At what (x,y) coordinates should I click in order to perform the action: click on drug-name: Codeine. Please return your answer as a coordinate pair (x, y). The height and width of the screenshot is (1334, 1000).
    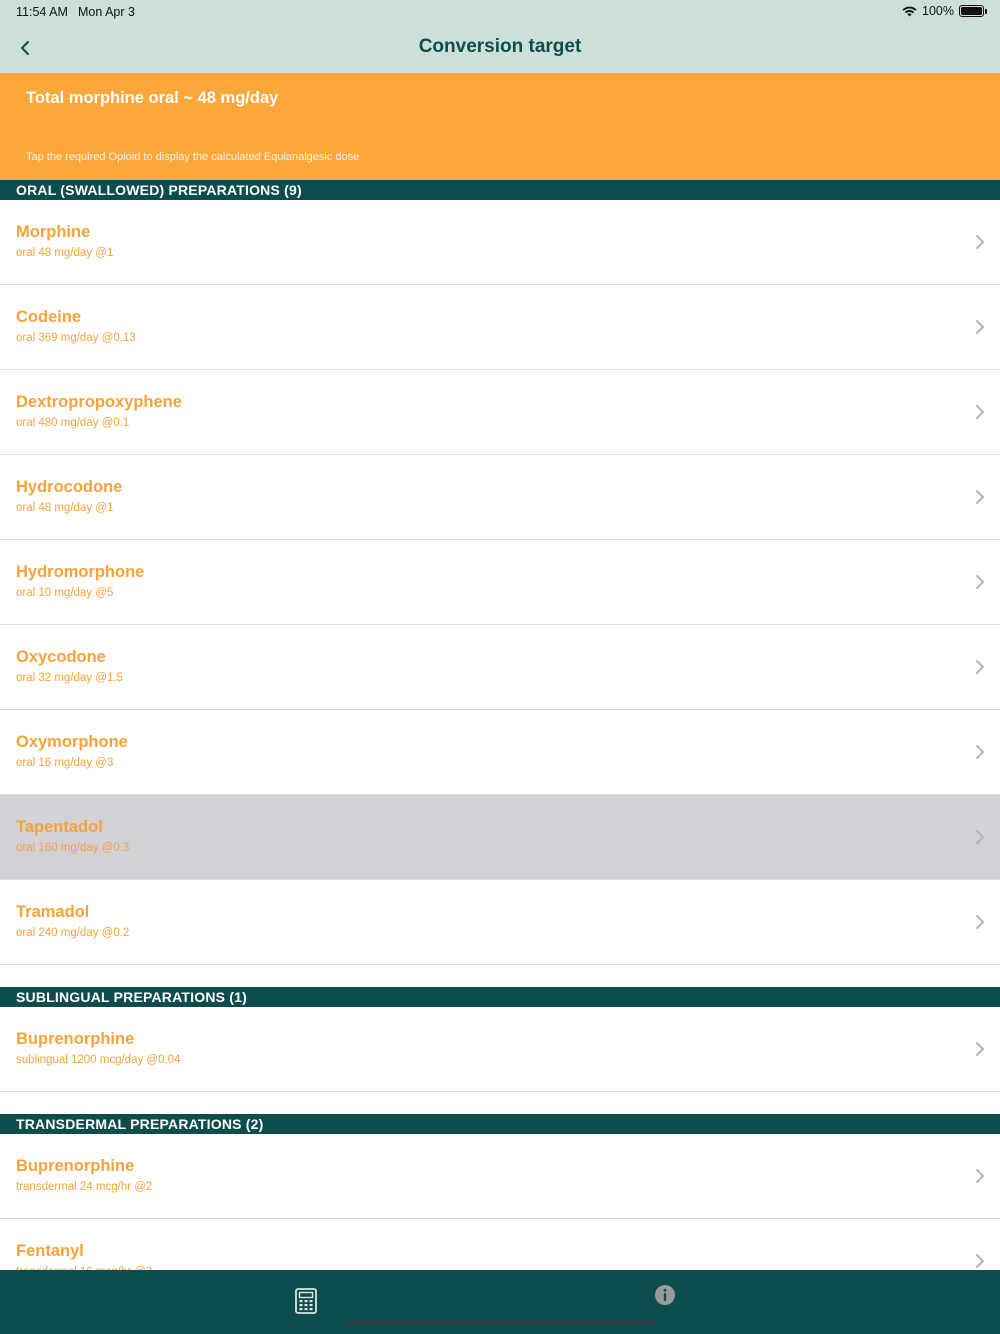
    Looking at the image, I should click on (49, 317).